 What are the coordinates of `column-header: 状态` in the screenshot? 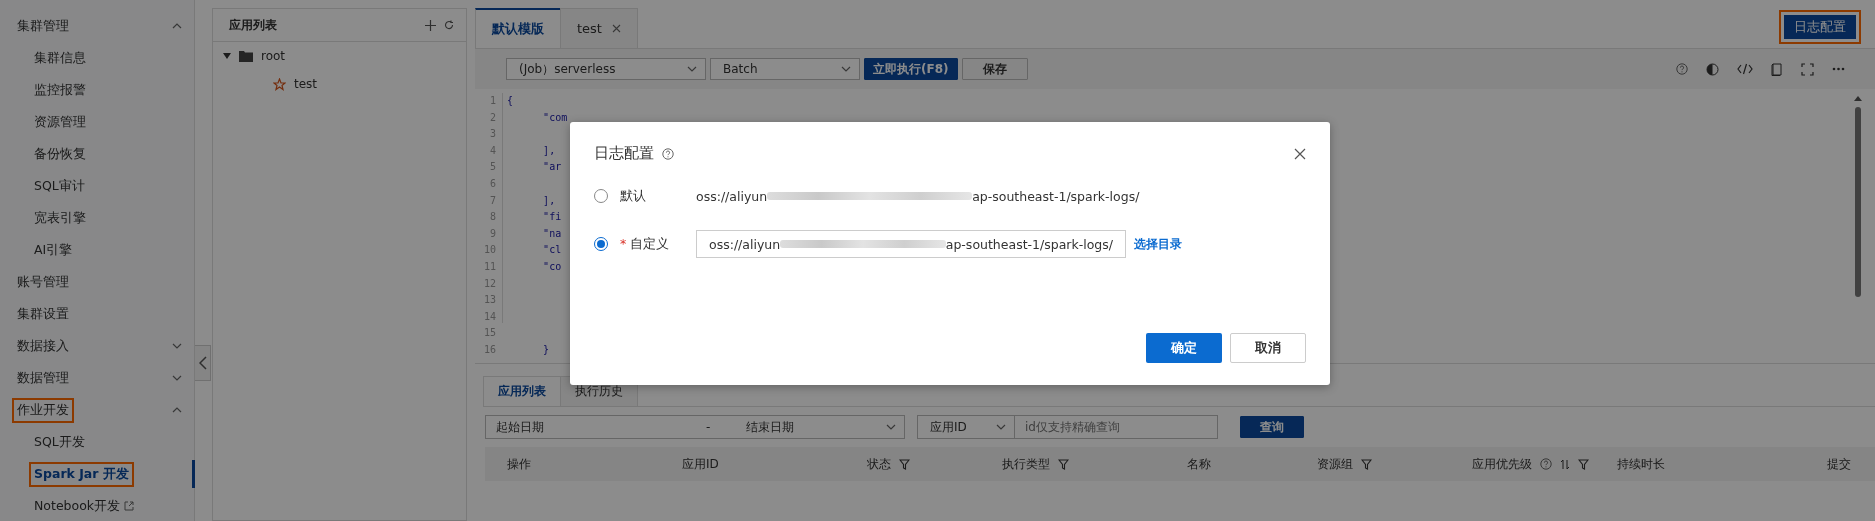 It's located at (879, 464).